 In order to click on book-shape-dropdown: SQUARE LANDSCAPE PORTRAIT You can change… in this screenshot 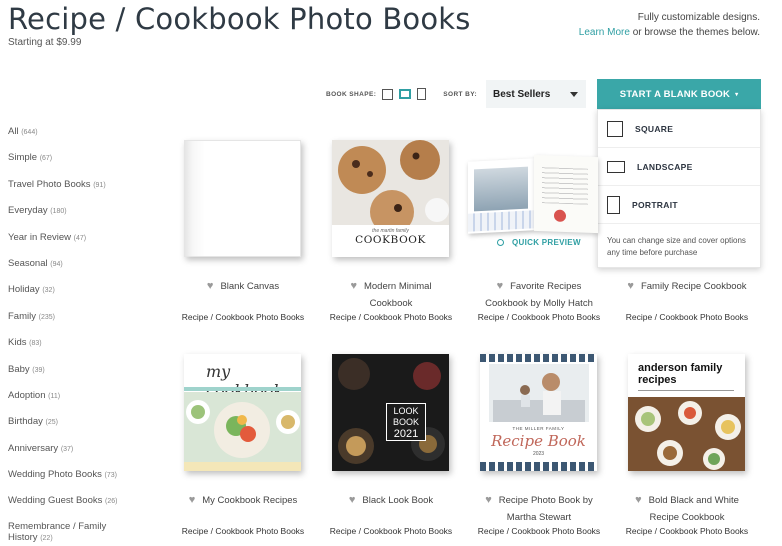, I will do `click(679, 188)`.